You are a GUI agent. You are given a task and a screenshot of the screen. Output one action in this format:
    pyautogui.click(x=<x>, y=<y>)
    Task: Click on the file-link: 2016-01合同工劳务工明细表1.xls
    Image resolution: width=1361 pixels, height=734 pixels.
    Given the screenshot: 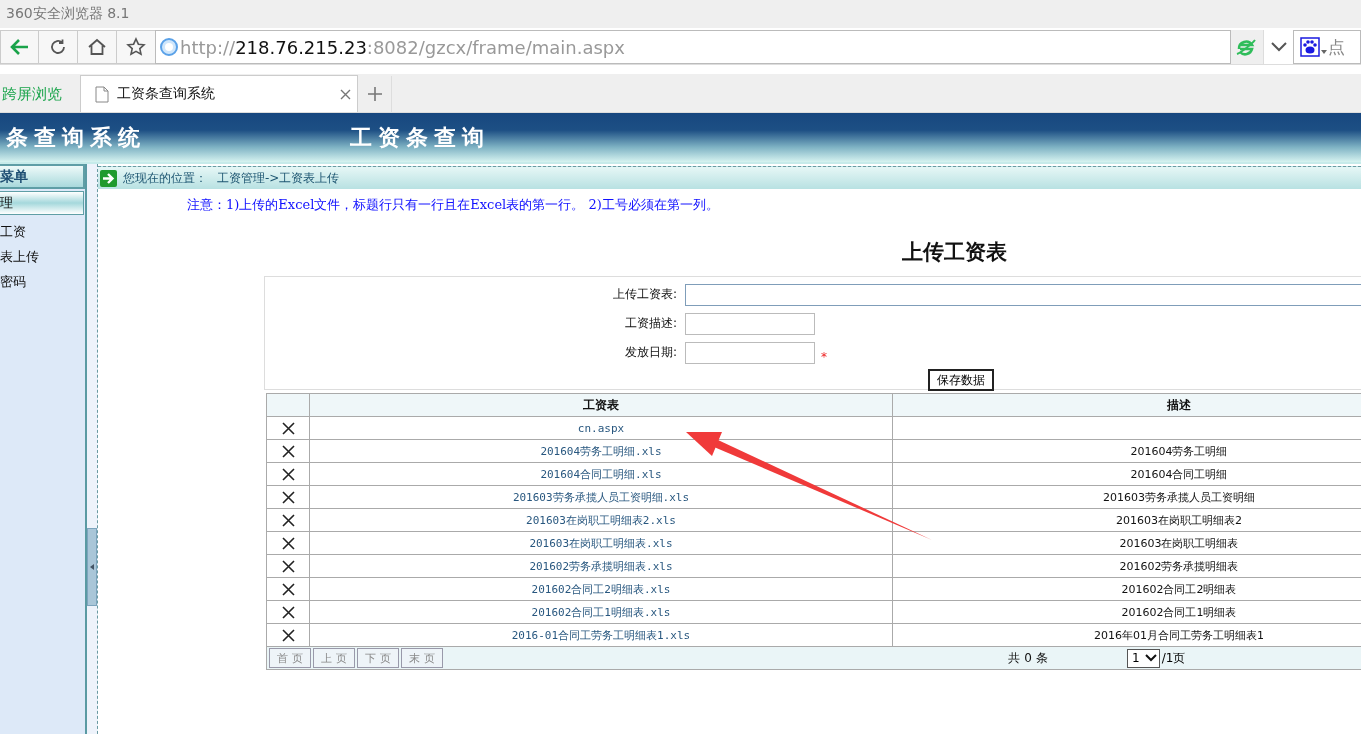 What is the action you would take?
    pyautogui.click(x=601, y=635)
    